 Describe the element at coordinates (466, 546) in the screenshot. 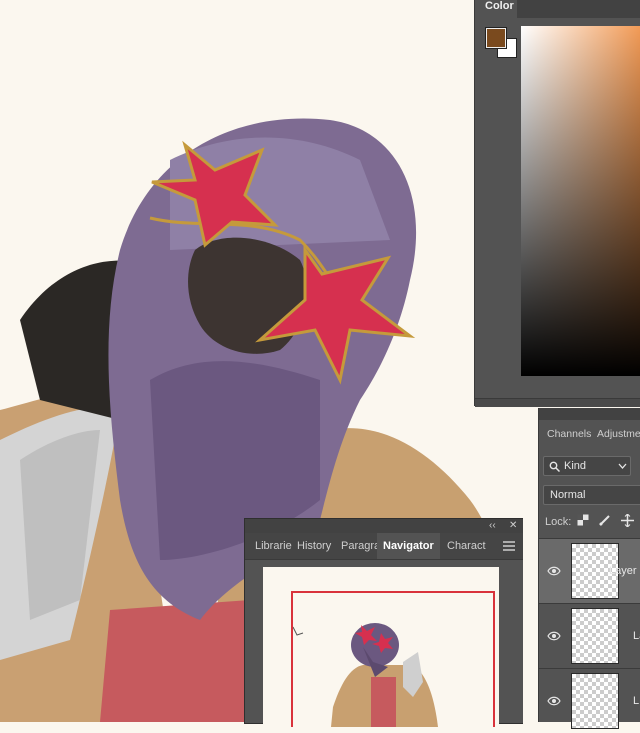

I see `tab-character: Charact` at that location.